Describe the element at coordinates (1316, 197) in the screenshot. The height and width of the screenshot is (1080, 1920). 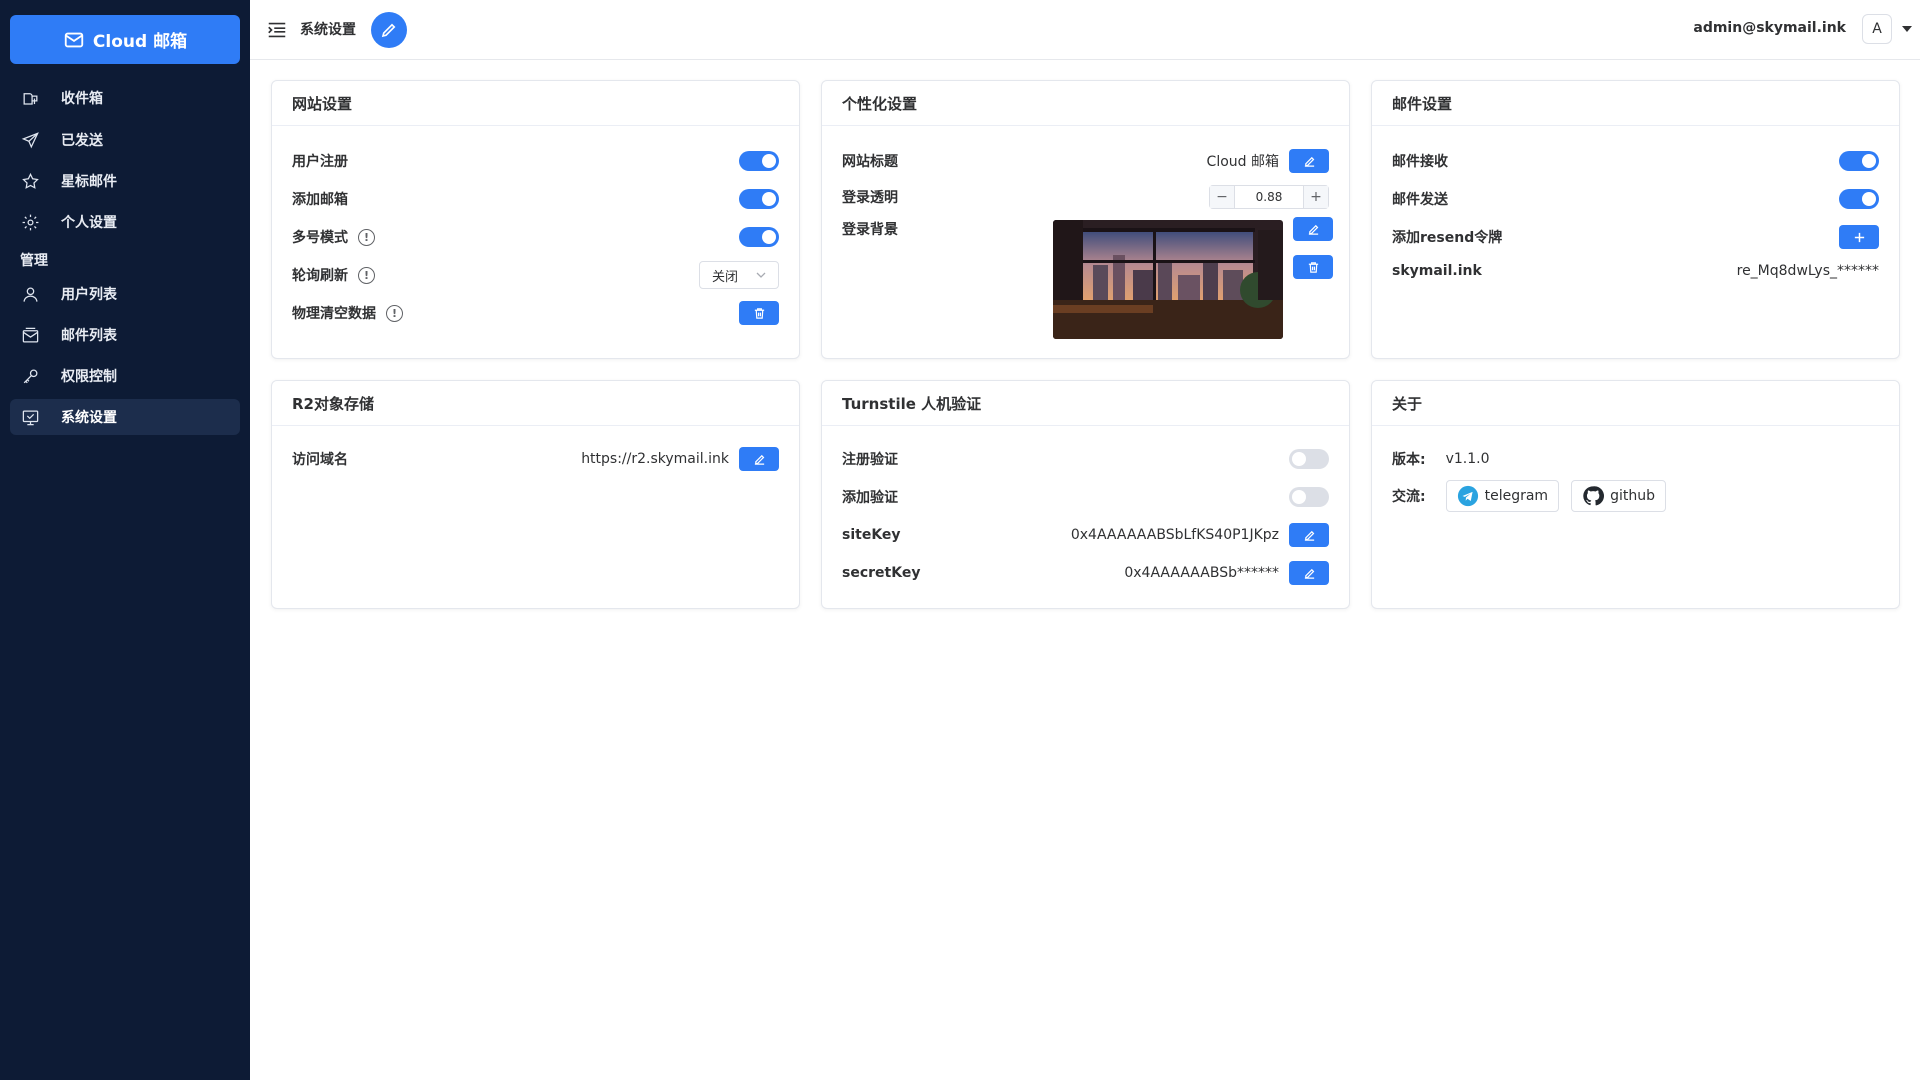
I see `plus-icon: +` at that location.